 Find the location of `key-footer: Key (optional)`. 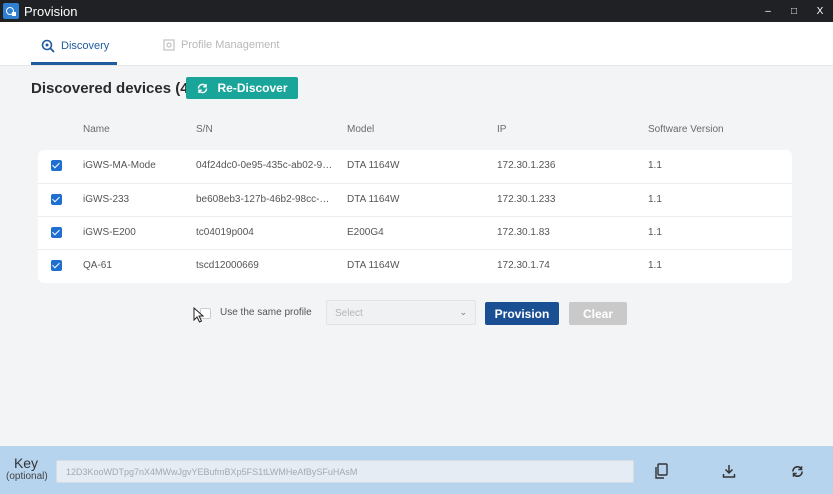

key-footer: Key (optional) is located at coordinates (416, 470).